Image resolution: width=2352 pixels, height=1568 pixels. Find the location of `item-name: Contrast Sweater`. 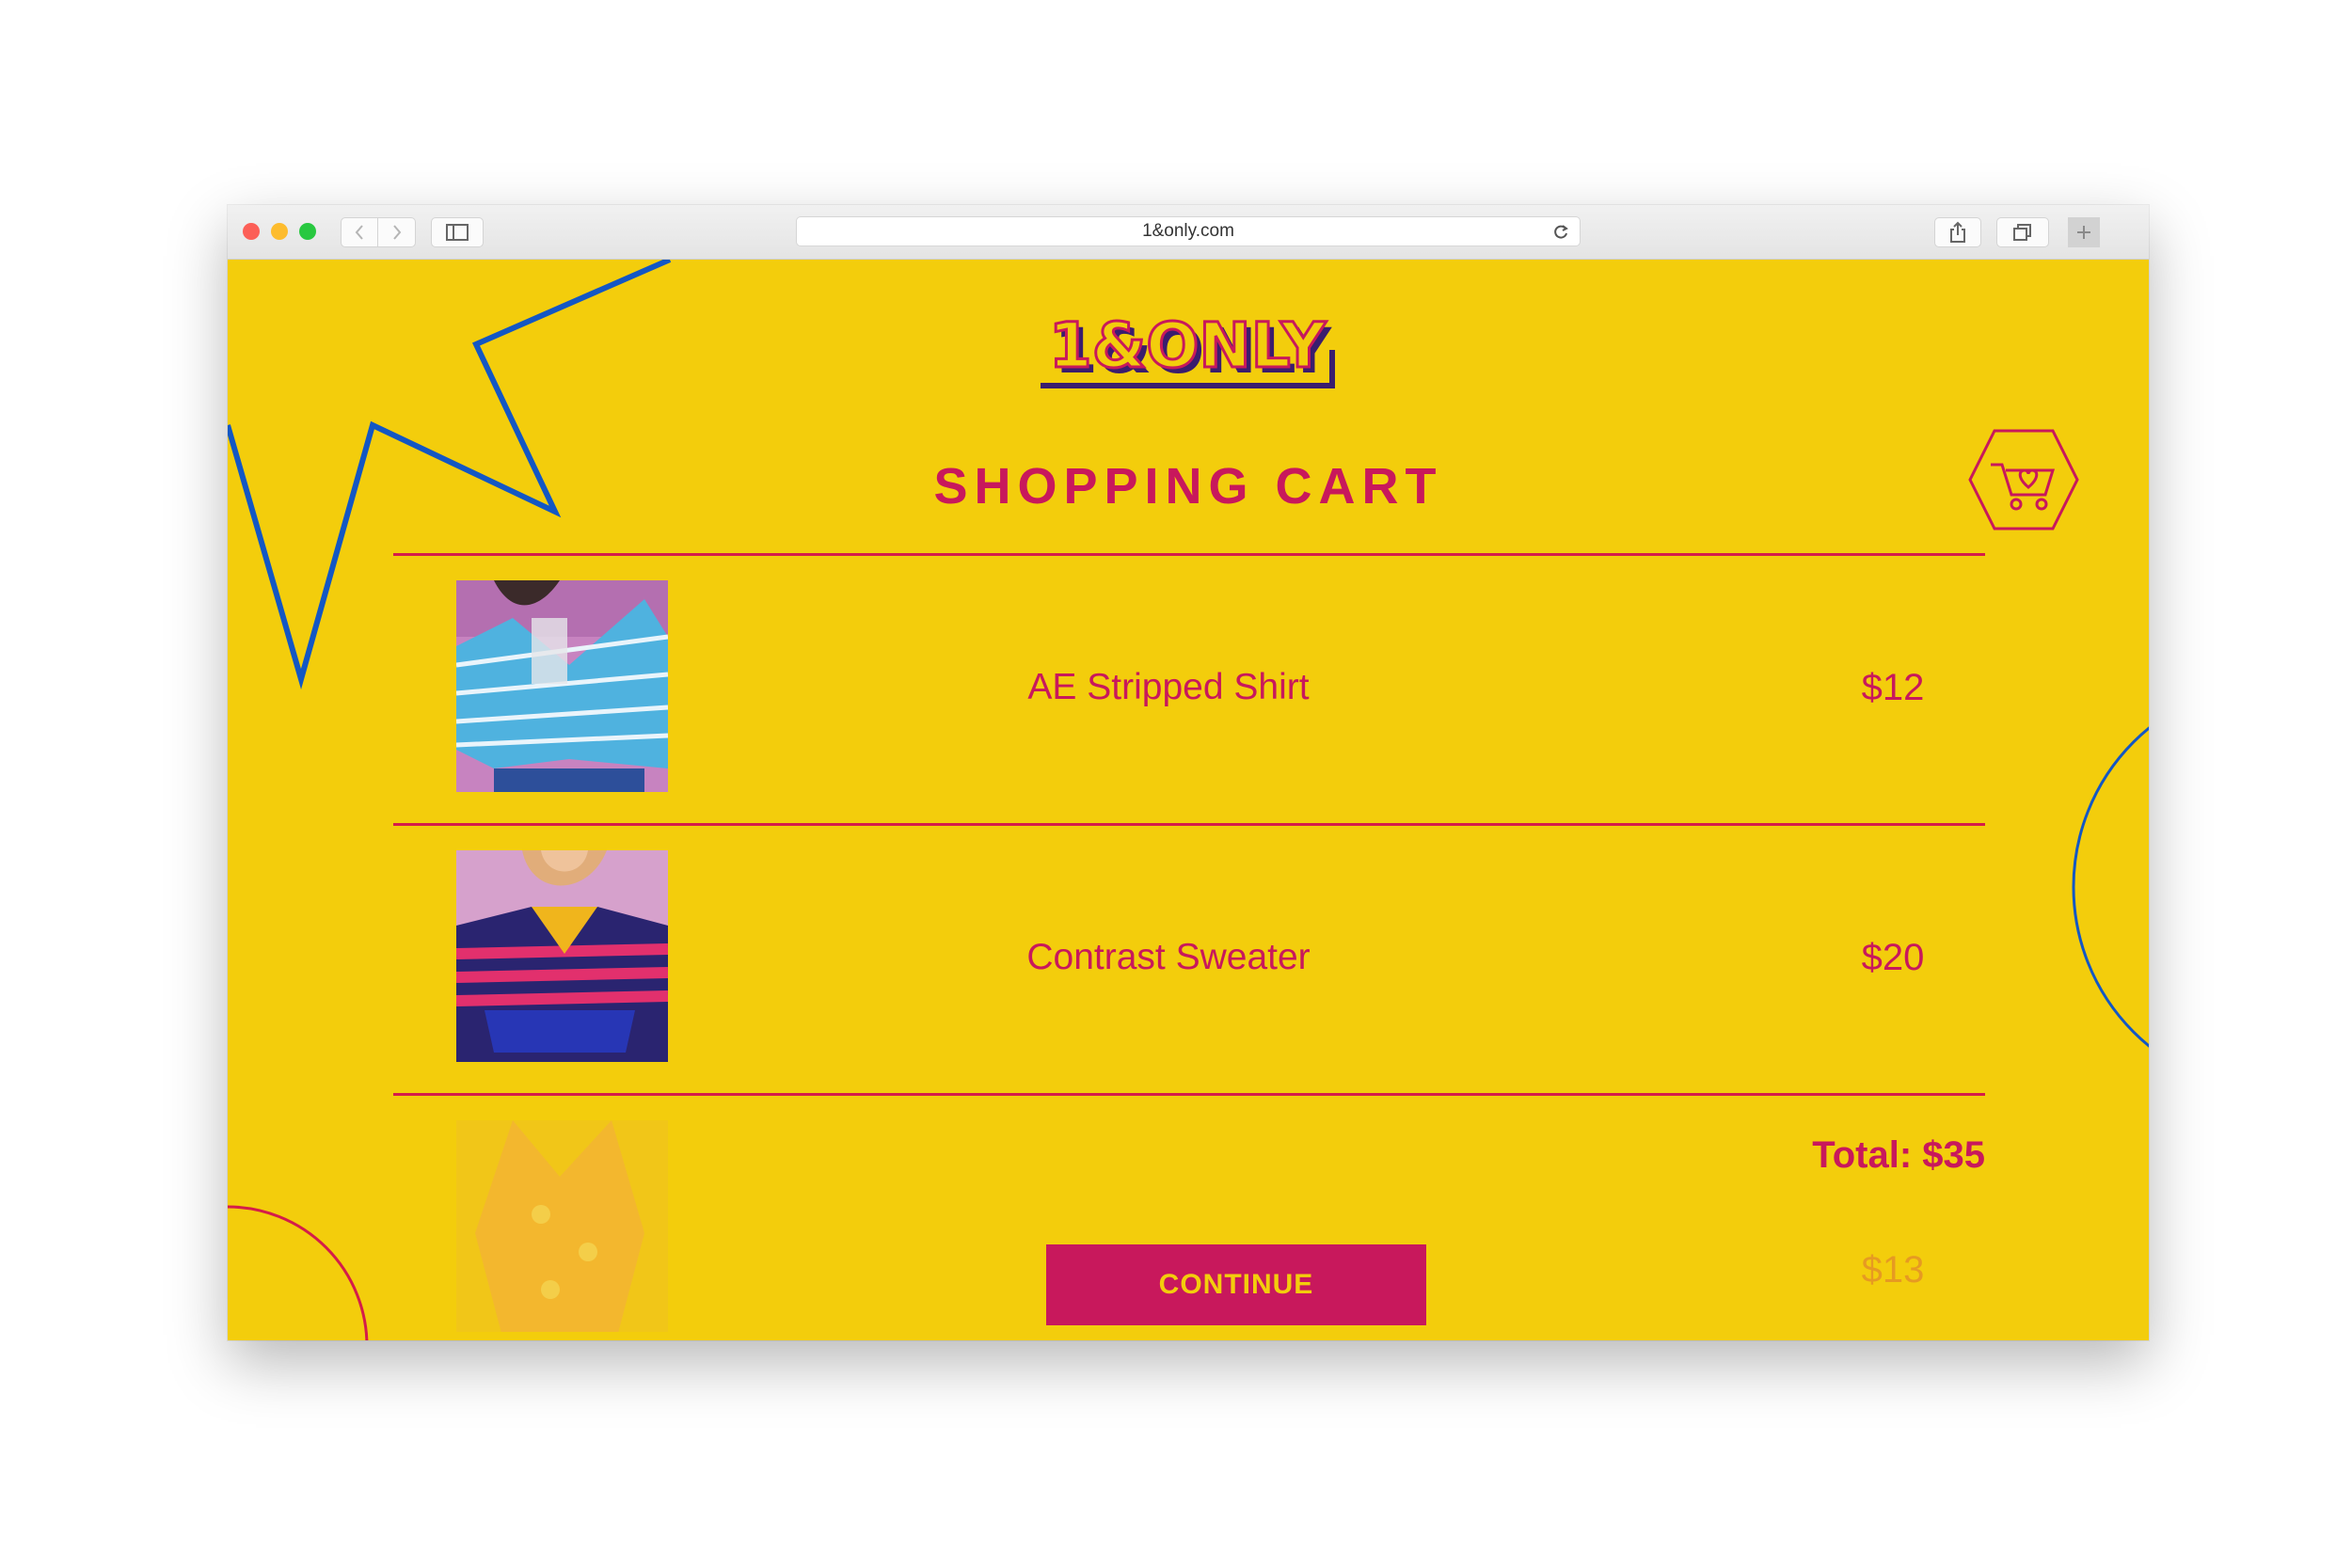

item-name: Contrast Sweater is located at coordinates (1168, 958).